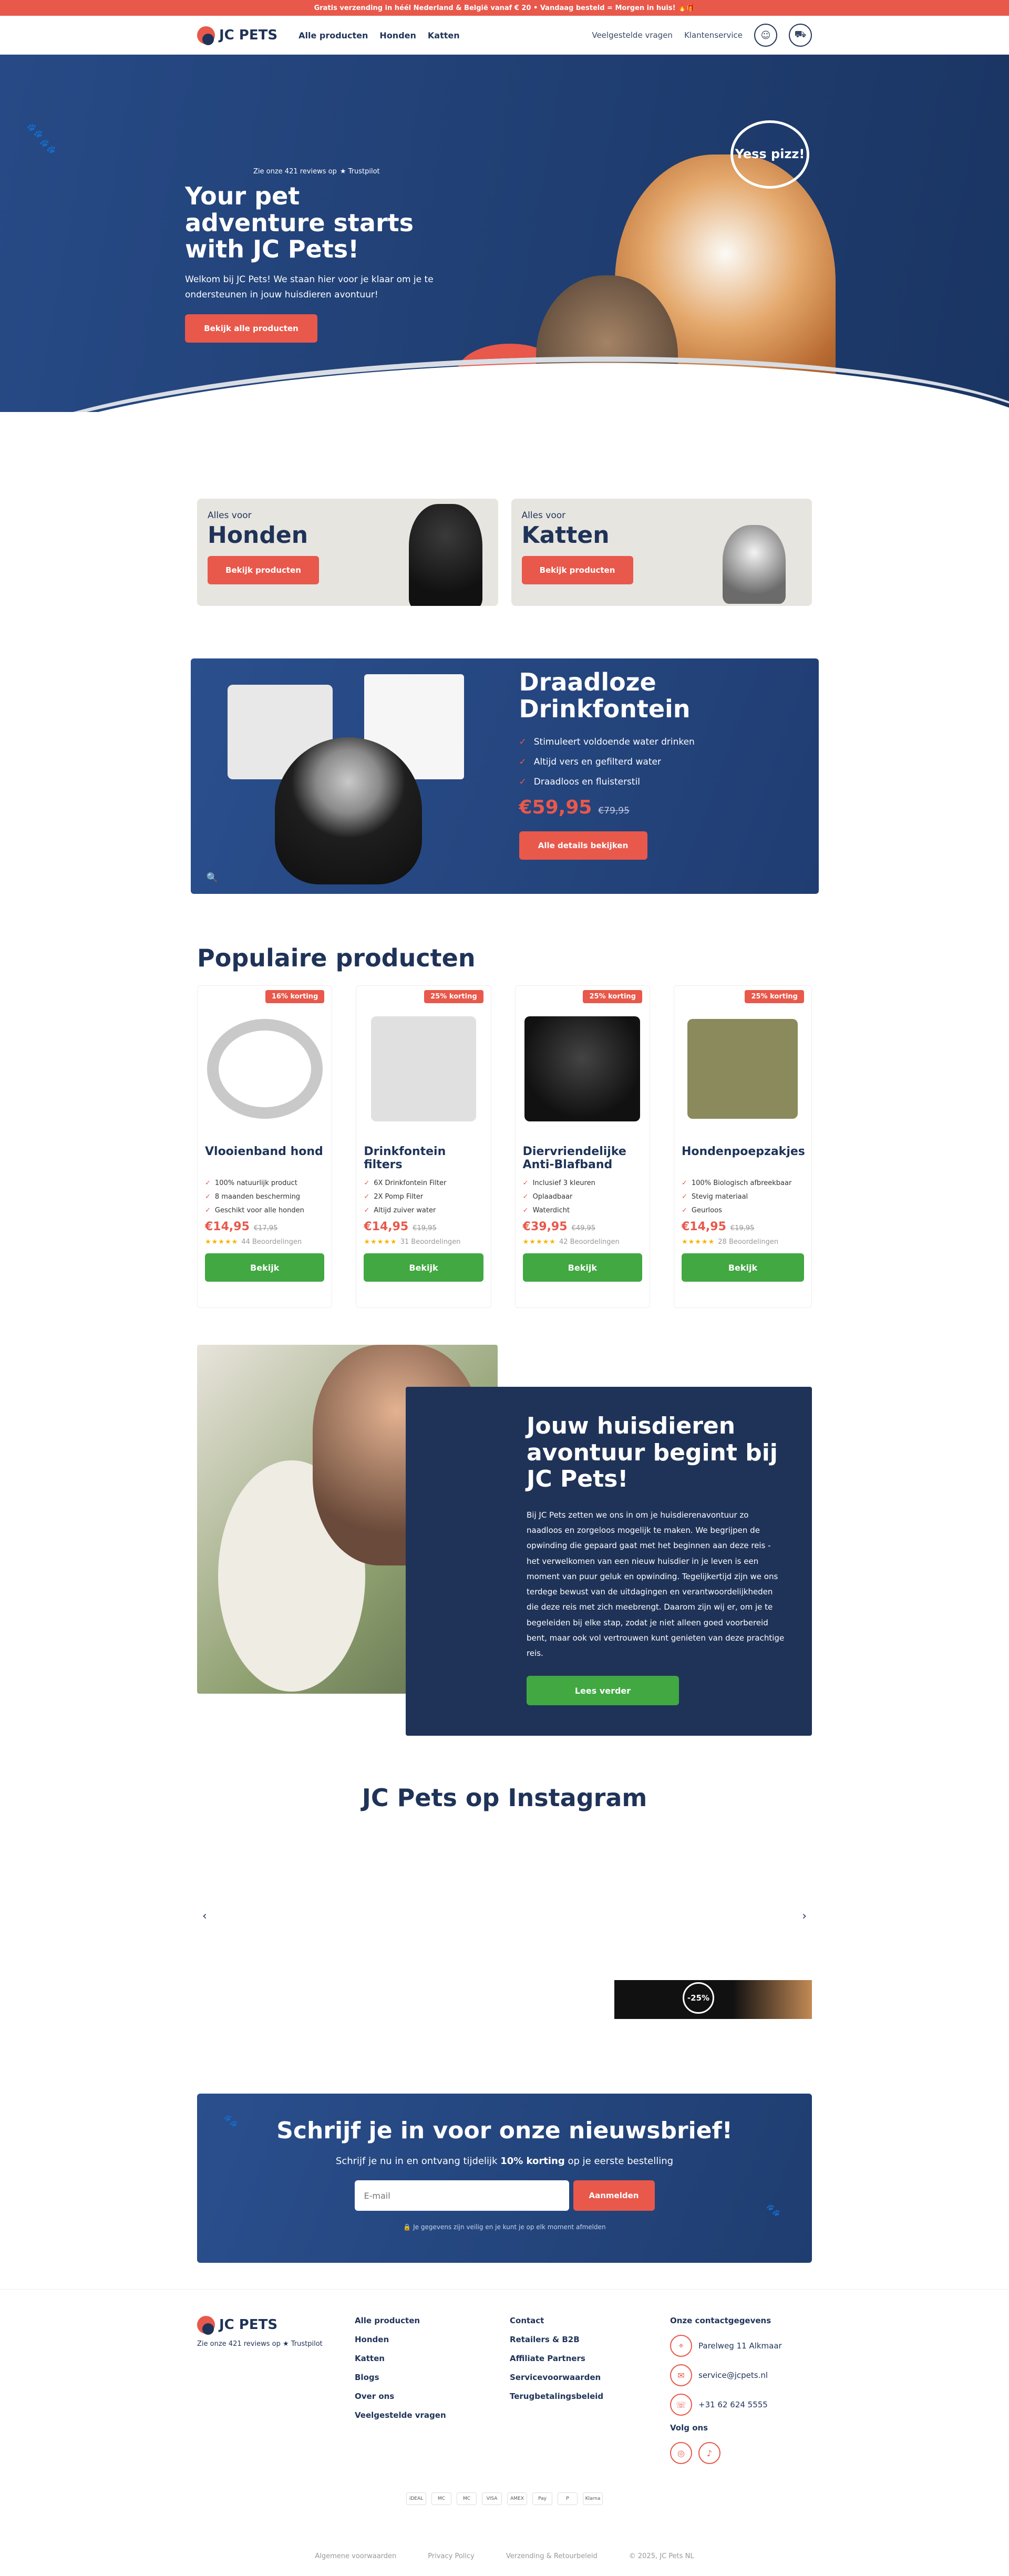  Describe the element at coordinates (588, 2320) in the screenshot. I see `footer-link: Contact` at that location.